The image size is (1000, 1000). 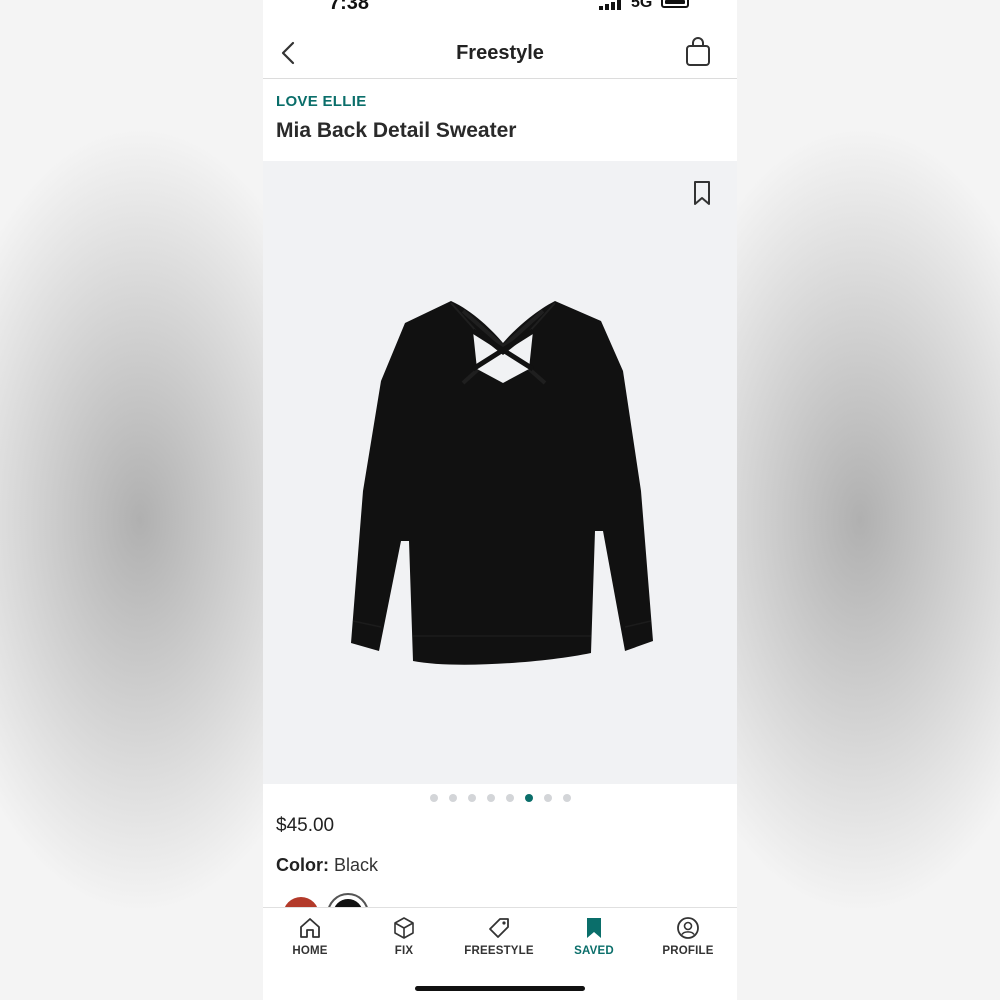 What do you see at coordinates (321, 101) in the screenshot?
I see `brand-name: LOVE ELLIE` at bounding box center [321, 101].